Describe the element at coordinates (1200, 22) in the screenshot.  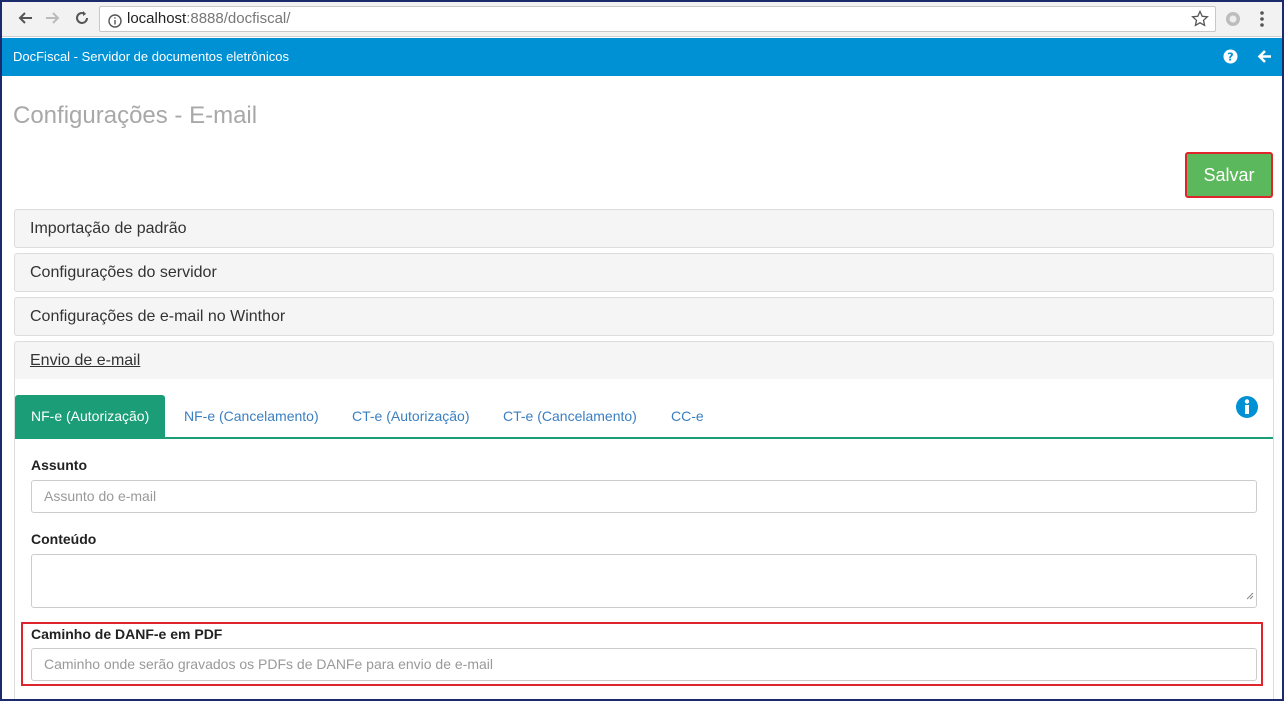
I see `star-icon` at that location.